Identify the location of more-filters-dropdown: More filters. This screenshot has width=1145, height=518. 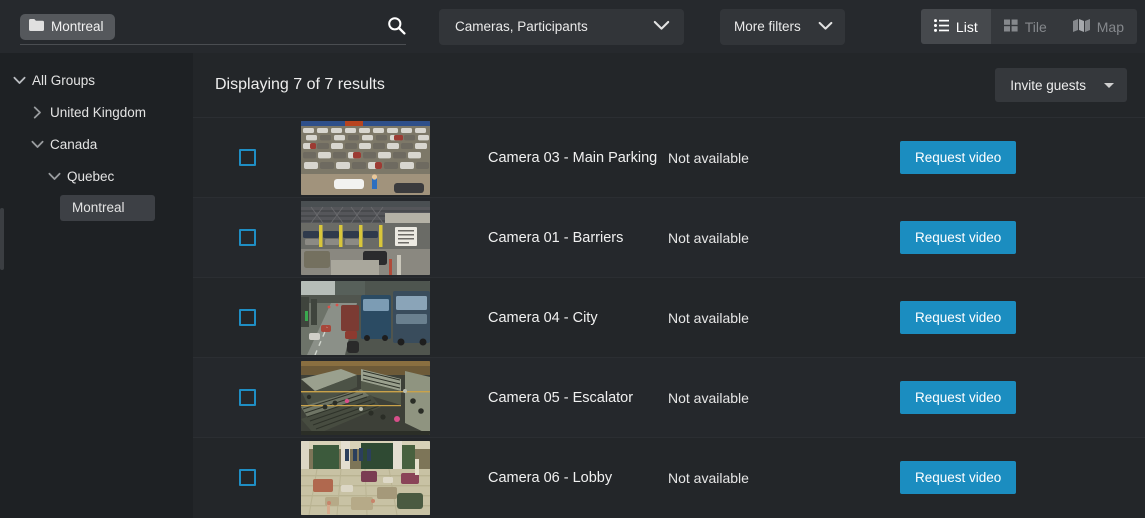
(782, 26).